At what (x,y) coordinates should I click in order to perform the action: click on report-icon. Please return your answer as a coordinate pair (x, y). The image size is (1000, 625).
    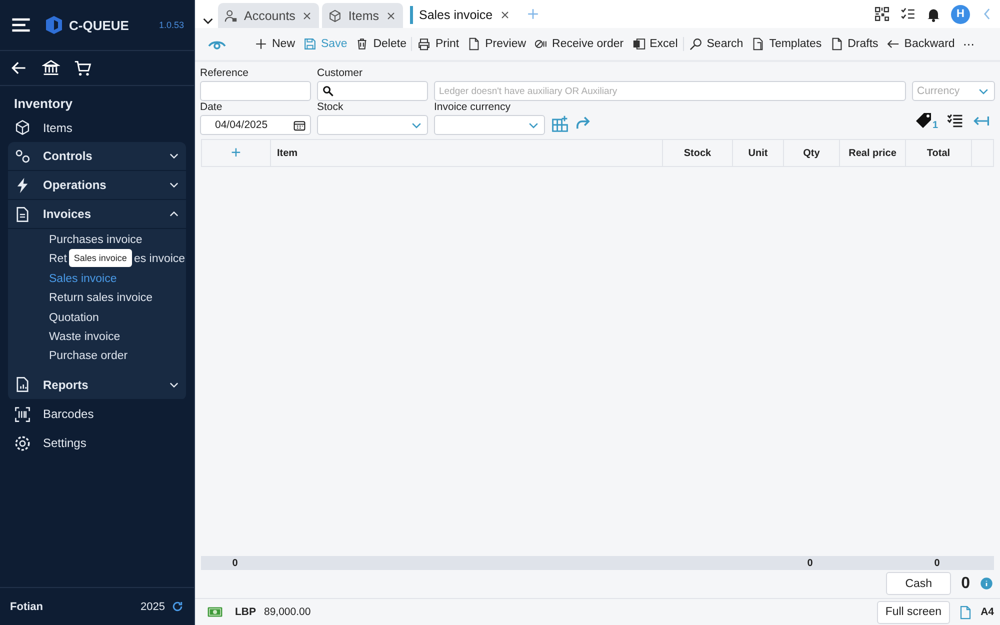
    Looking at the image, I should click on (22, 385).